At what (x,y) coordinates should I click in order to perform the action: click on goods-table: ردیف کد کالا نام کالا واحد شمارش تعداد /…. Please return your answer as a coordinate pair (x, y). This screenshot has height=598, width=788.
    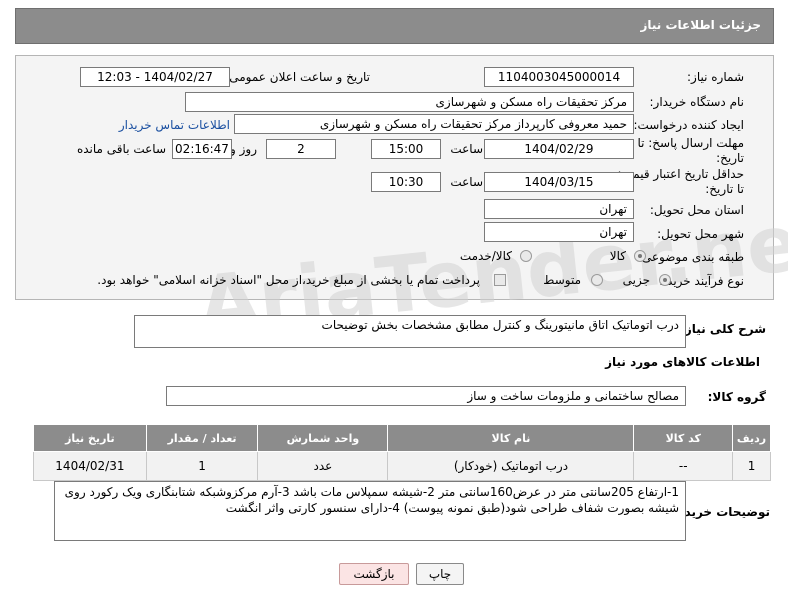
    Looking at the image, I should click on (402, 452).